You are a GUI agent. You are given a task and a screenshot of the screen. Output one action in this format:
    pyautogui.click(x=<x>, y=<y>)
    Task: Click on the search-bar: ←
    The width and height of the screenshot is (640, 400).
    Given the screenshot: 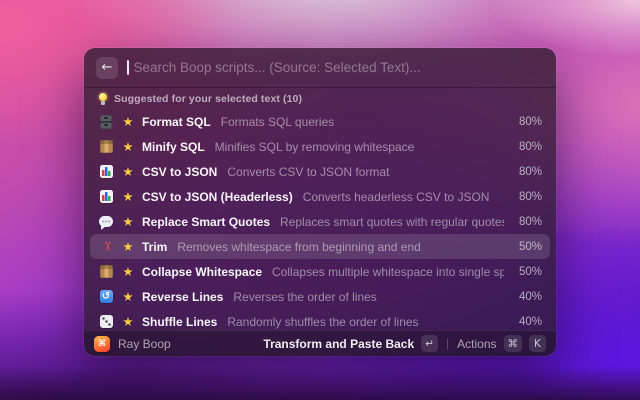 What is the action you would take?
    pyautogui.click(x=320, y=68)
    